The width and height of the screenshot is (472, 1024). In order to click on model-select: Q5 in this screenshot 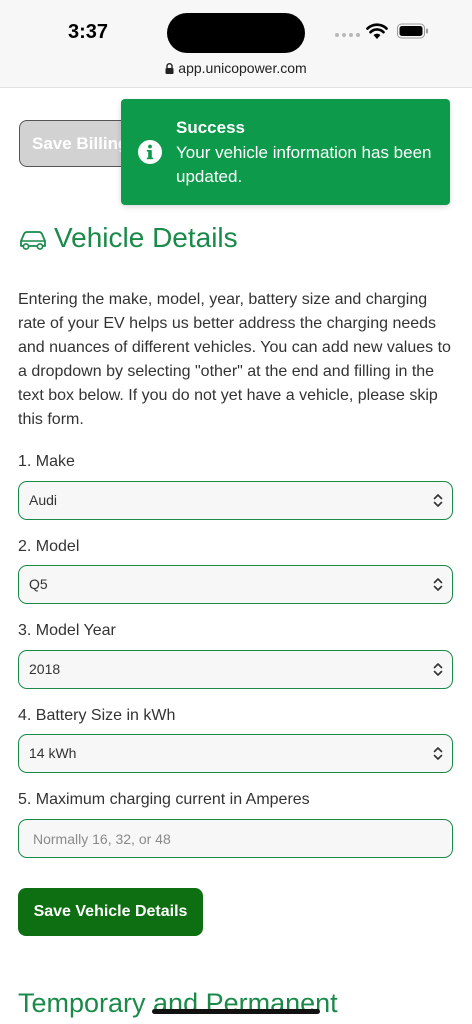, I will do `click(235, 584)`.